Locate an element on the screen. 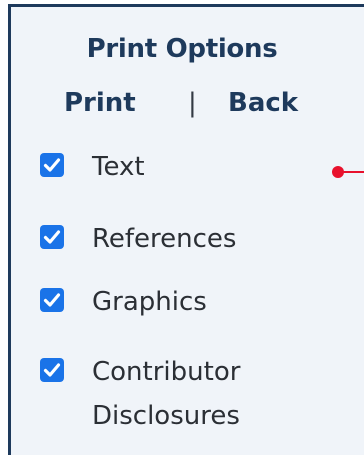 The width and height of the screenshot is (364, 455). disclosures-label: Disclosures is located at coordinates (166, 416).